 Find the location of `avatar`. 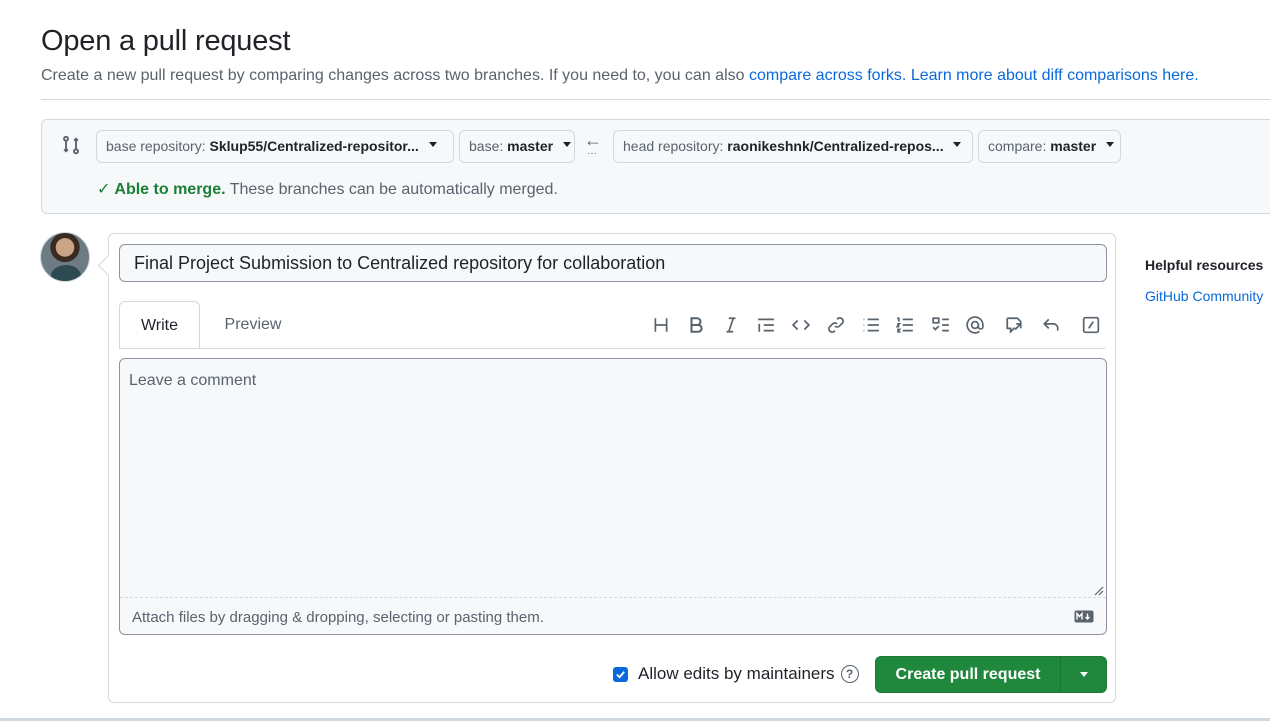

avatar is located at coordinates (65, 257).